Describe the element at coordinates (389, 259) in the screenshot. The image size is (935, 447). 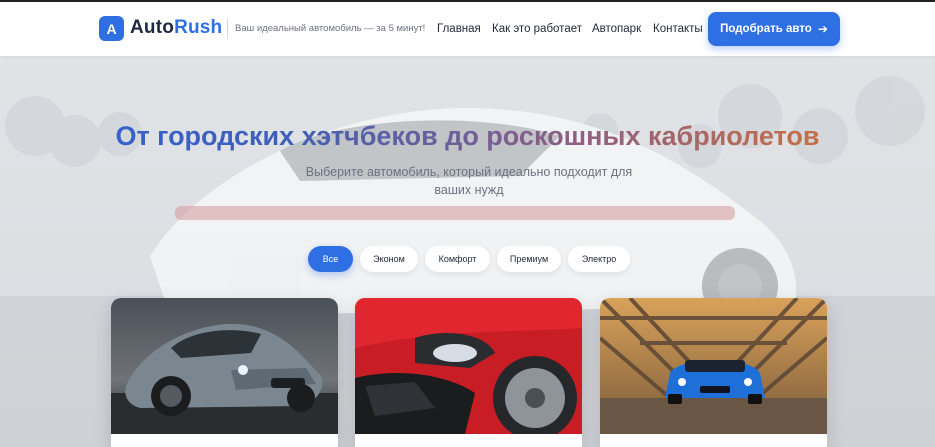
I see `filter-economy: Эконом` at that location.